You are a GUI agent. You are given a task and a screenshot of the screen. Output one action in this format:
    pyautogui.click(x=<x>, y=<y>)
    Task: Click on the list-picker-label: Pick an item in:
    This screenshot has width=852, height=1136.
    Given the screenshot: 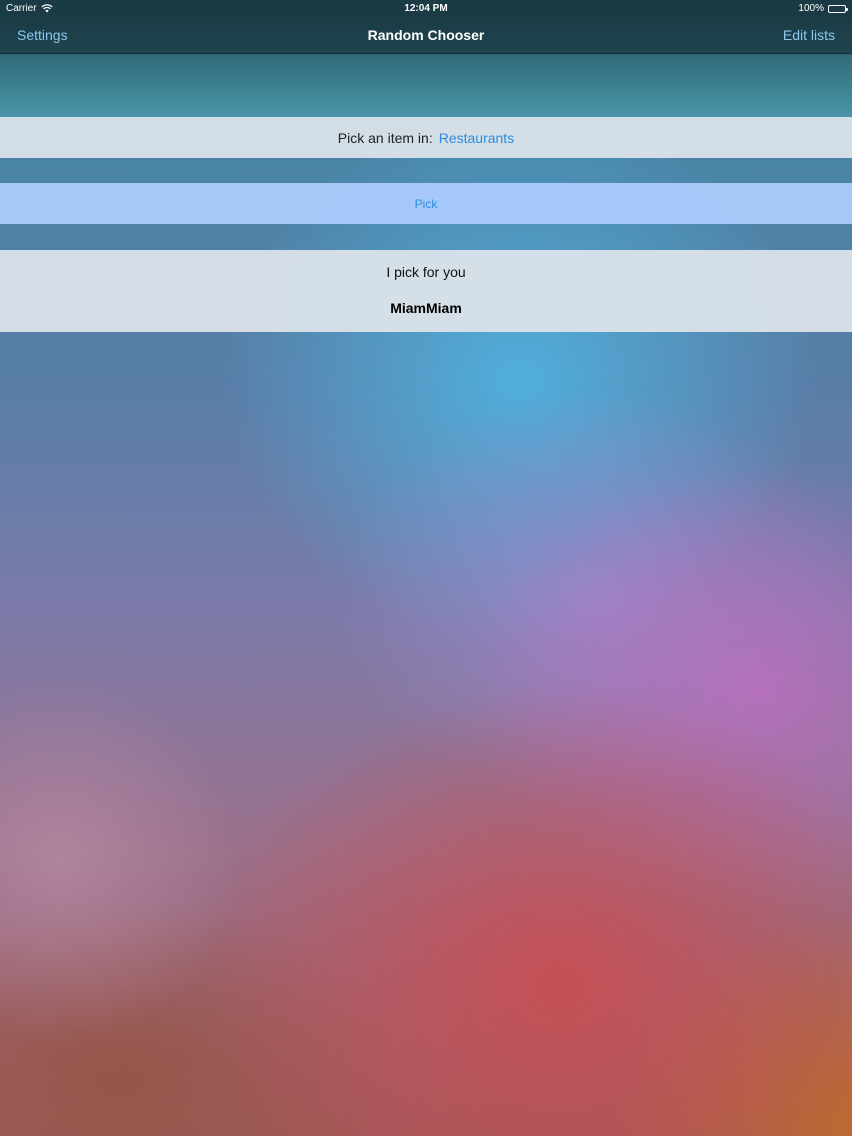 What is the action you would take?
    pyautogui.click(x=385, y=137)
    